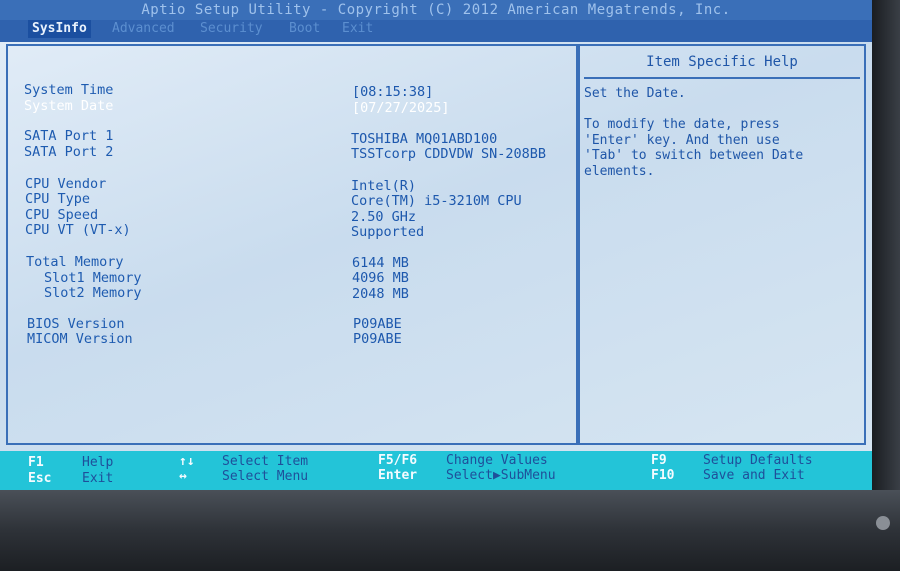  What do you see at coordinates (76, 324) in the screenshot?
I see `bios-version-label: BIOS Version` at bounding box center [76, 324].